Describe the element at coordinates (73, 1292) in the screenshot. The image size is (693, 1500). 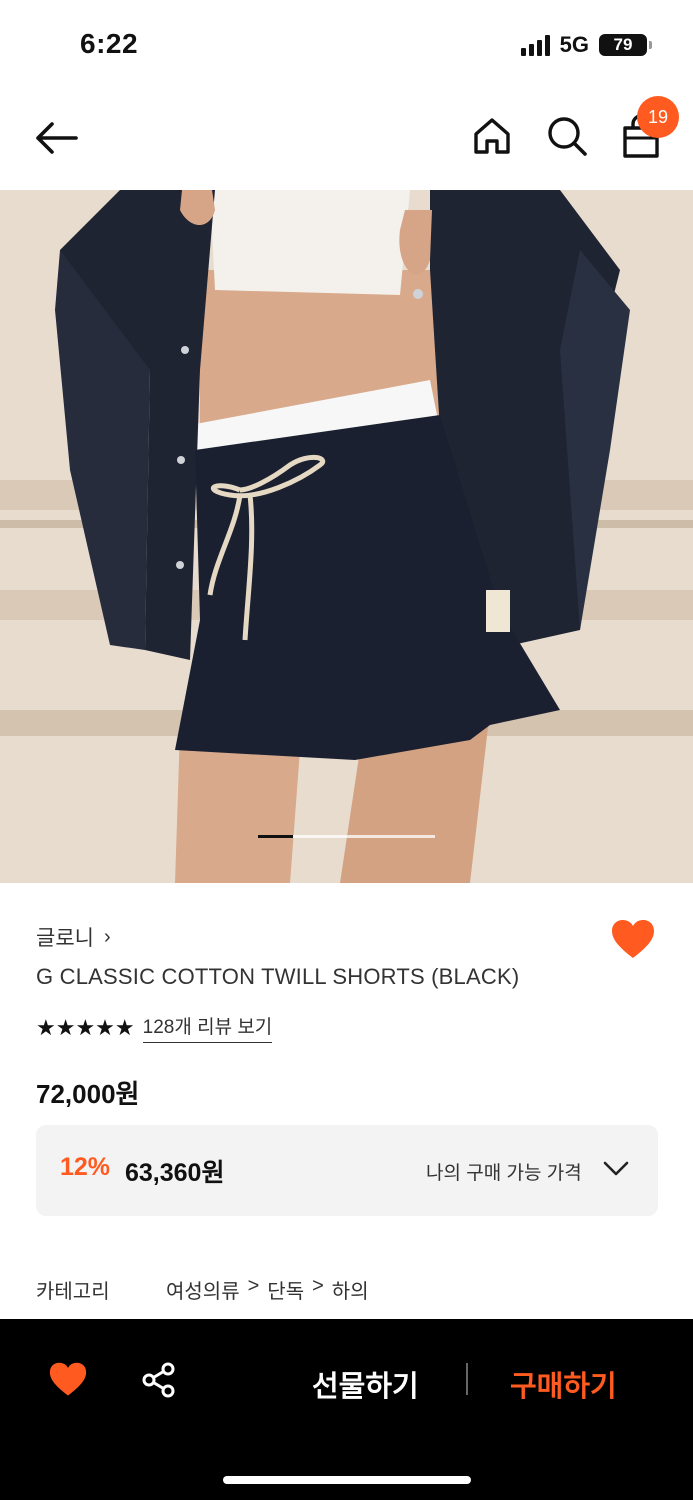
I see `category-label: 카테고리` at that location.